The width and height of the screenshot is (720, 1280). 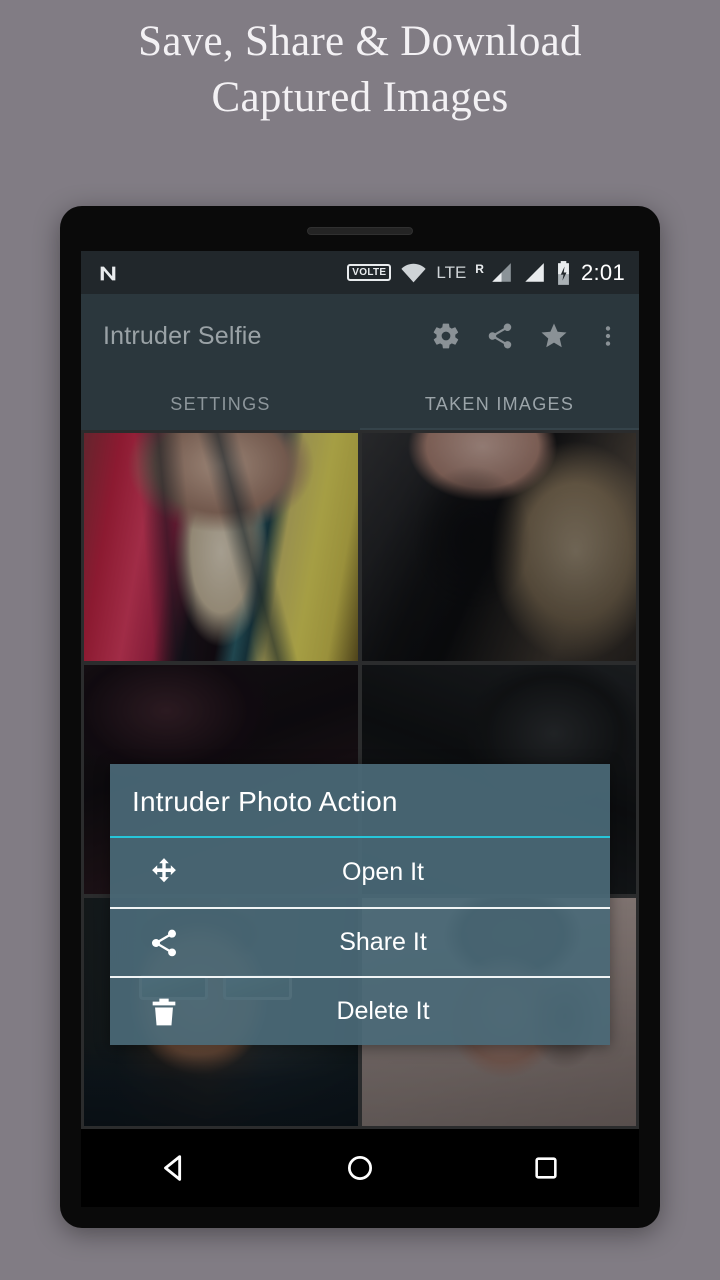 I want to click on android-navigation-bar, so click(x=360, y=1168).